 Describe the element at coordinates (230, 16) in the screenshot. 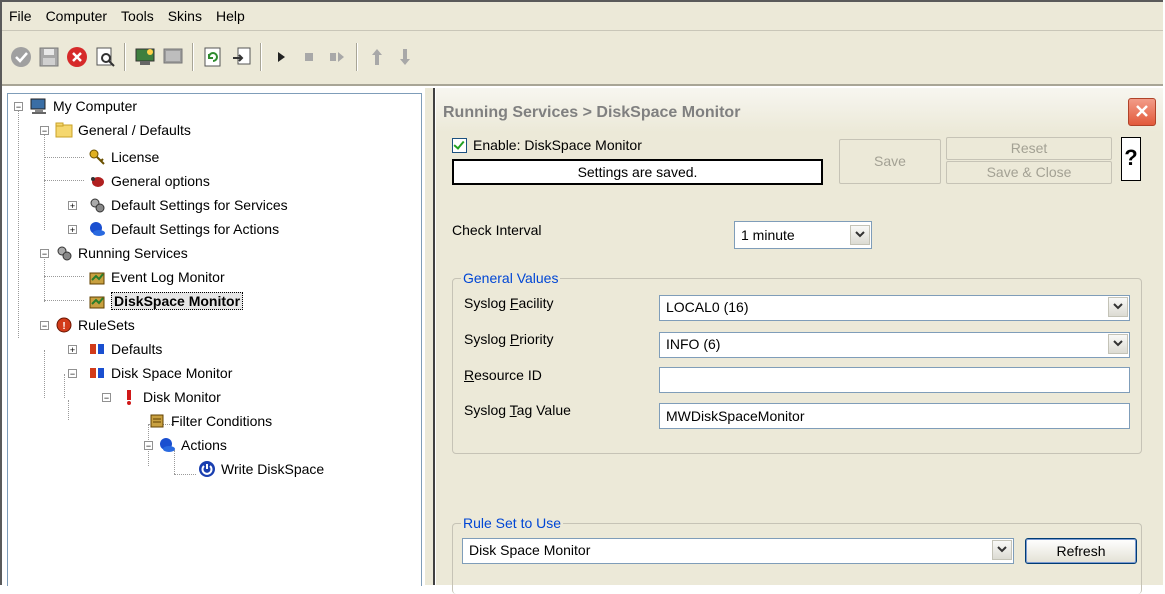

I see `menu-help: Help` at that location.